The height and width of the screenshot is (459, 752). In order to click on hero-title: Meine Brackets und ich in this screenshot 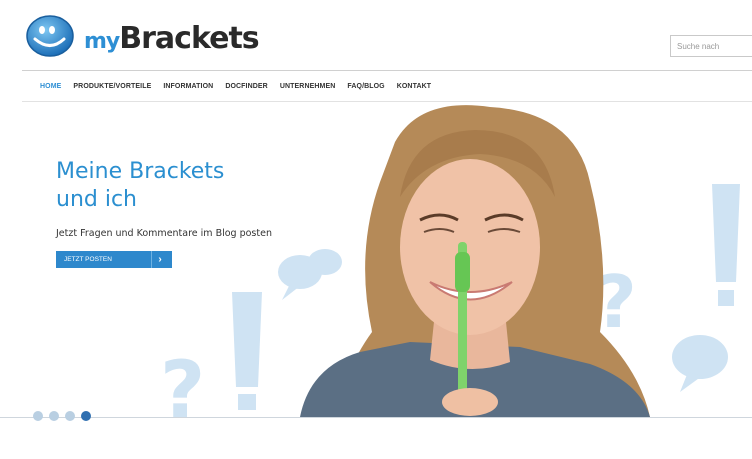, I will do `click(176, 186)`.